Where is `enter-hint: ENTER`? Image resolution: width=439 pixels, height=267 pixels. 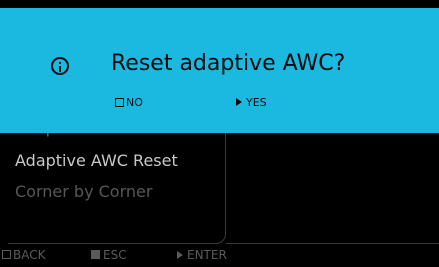
enter-hint: ENTER is located at coordinates (202, 255).